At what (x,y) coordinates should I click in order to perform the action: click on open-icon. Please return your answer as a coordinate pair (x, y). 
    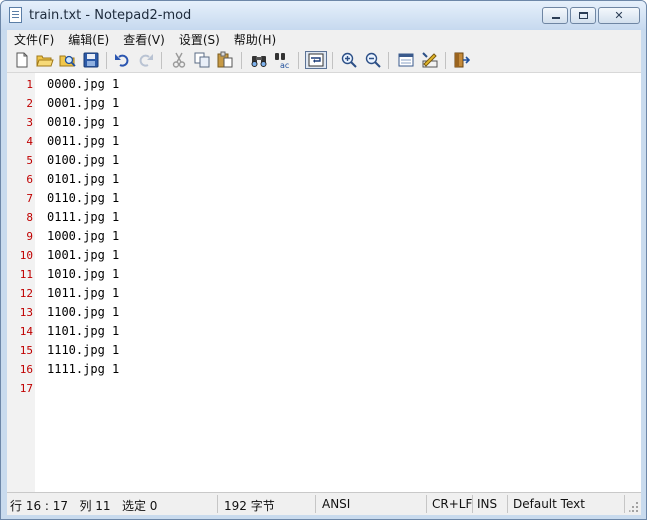
    Looking at the image, I should click on (45, 60).